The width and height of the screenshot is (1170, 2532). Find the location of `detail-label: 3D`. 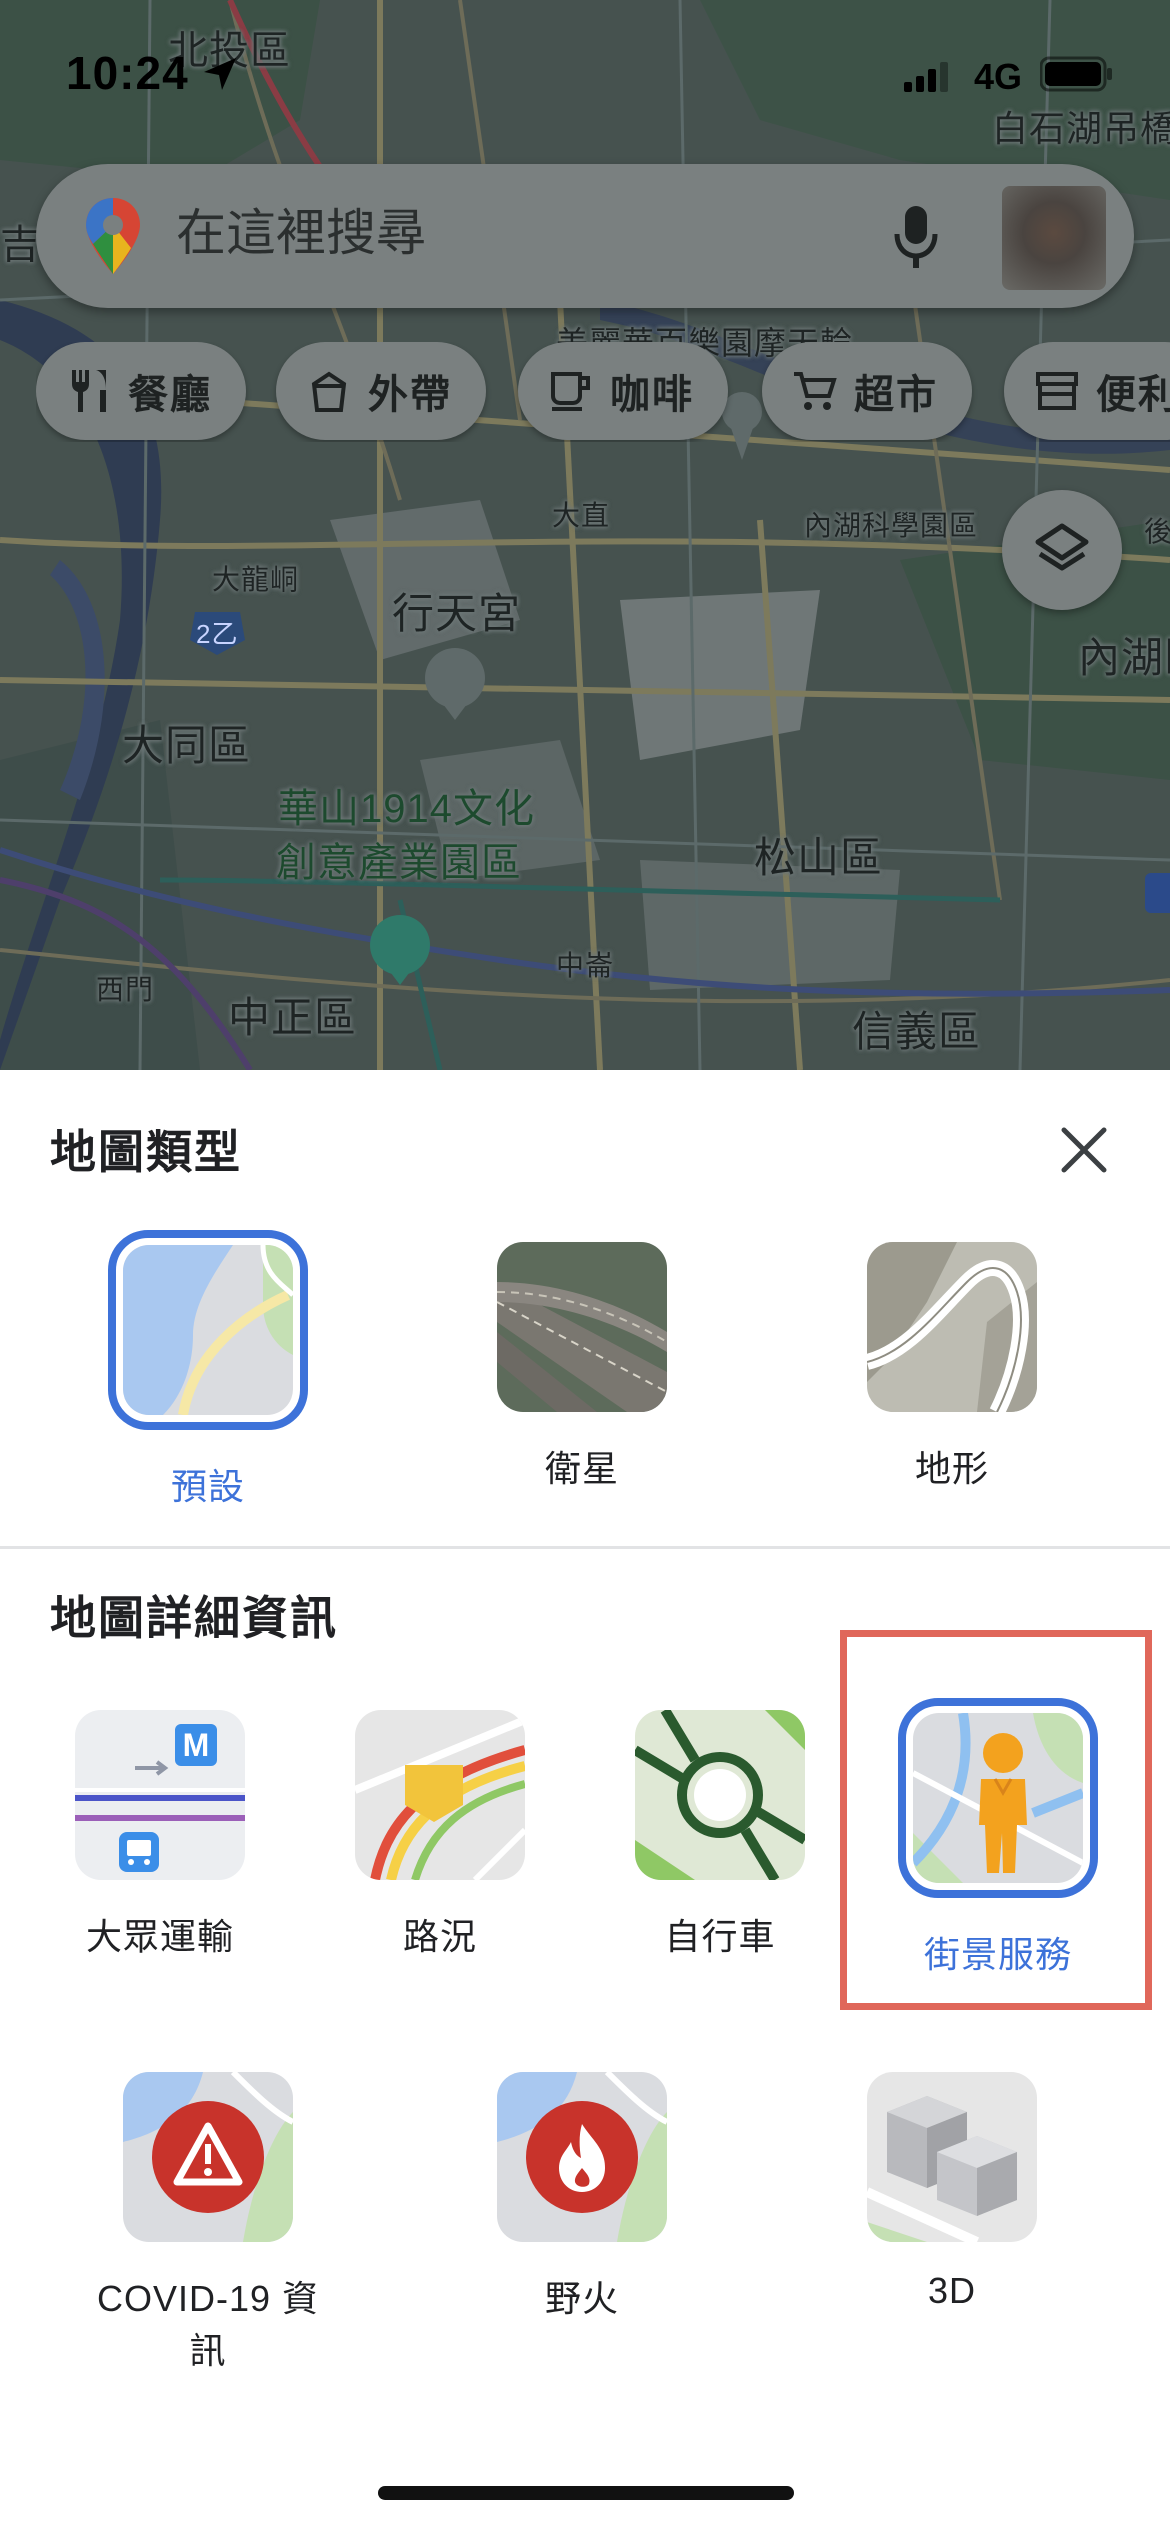

detail-label: 3D is located at coordinates (952, 2290).